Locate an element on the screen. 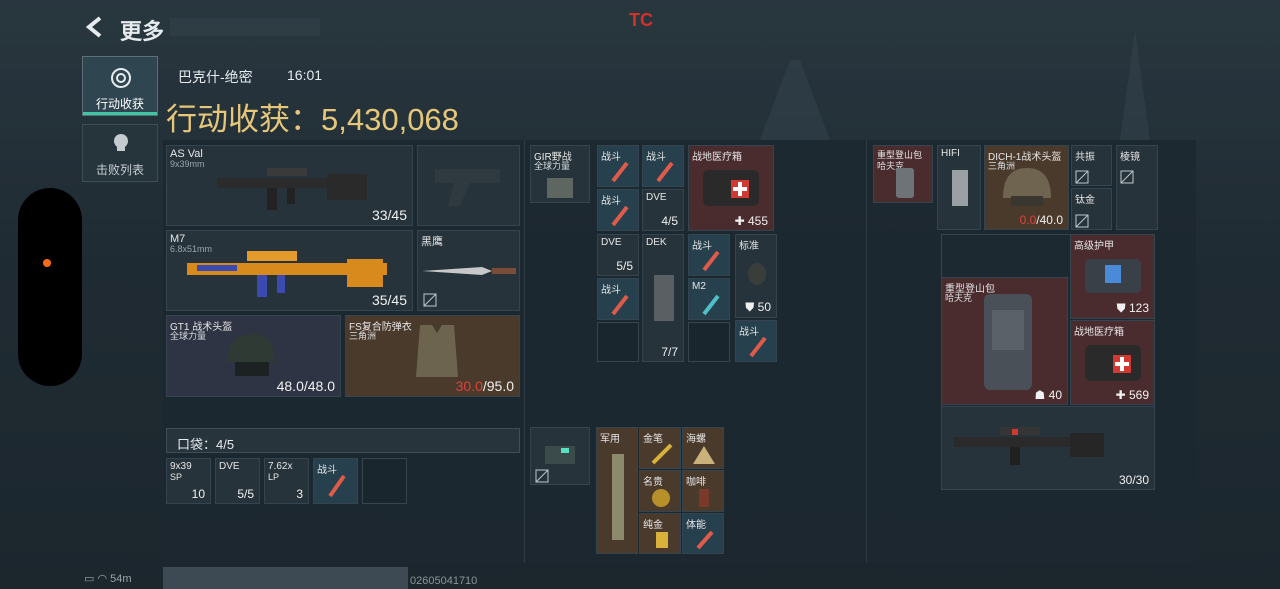 This screenshot has width=1280, height=589. pocket-item-2-count: 5/5 is located at coordinates (245, 494).